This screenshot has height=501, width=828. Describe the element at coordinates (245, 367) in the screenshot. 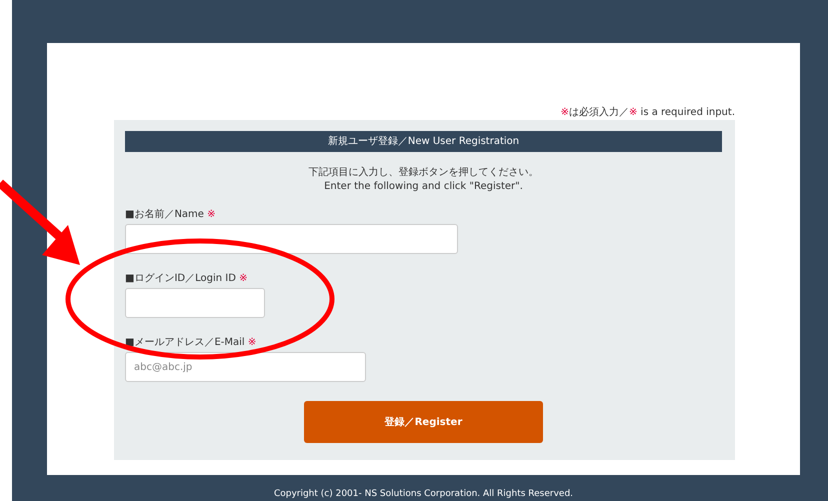

I see `input-field: abc@abc.jp` at that location.